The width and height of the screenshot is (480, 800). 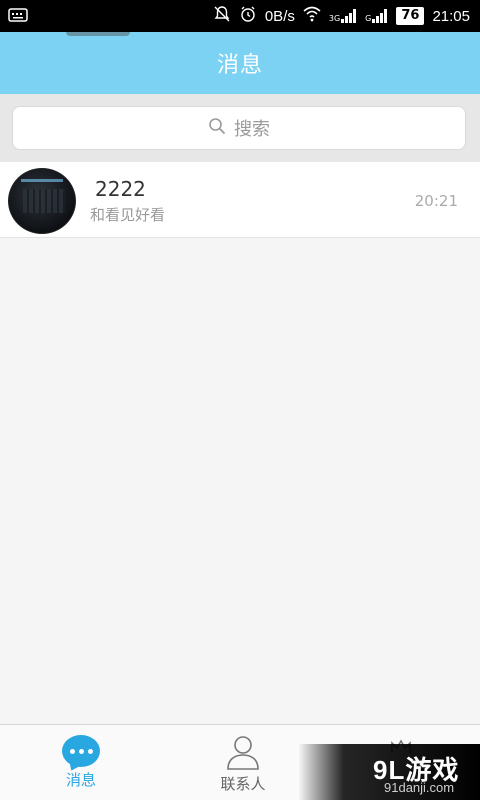 What do you see at coordinates (240, 200) in the screenshot?
I see `list-item: 2222 和看见好看 20:21` at bounding box center [240, 200].